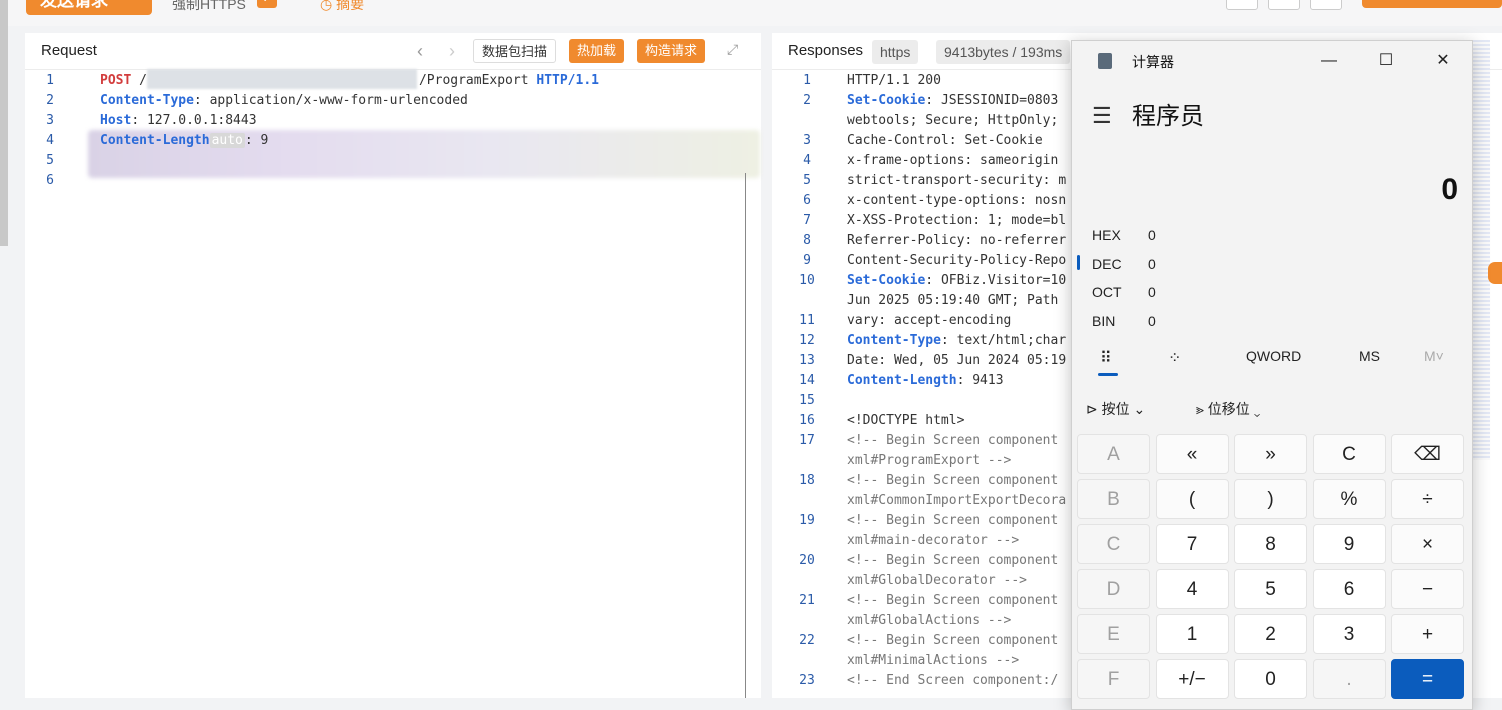 The image size is (1502, 710). Describe the element at coordinates (1107, 292) in the screenshot. I see `radix-oct: OCT` at that location.